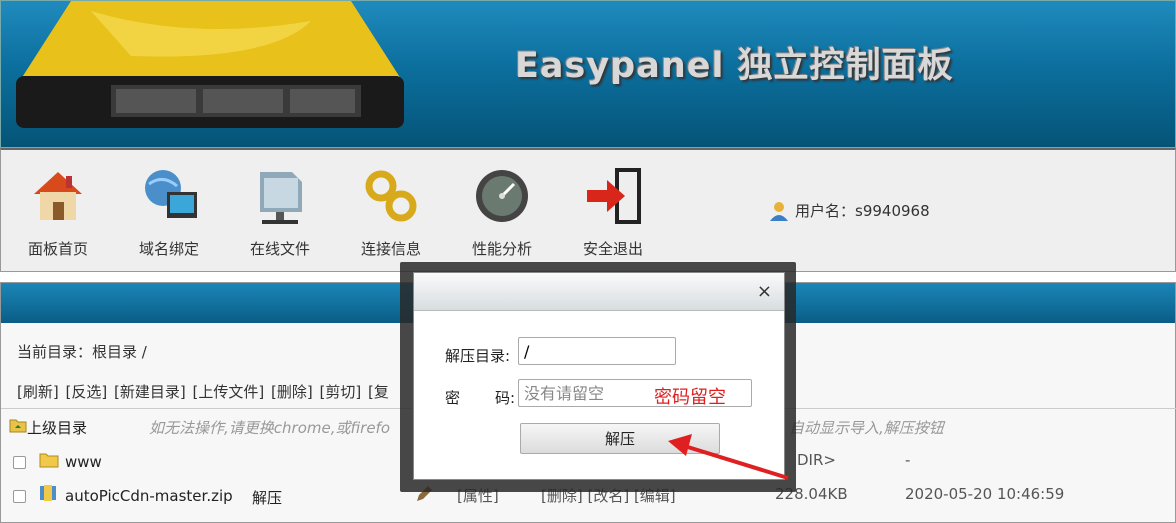 The image size is (1176, 523). I want to click on upload-link: [上传文件], so click(229, 392).